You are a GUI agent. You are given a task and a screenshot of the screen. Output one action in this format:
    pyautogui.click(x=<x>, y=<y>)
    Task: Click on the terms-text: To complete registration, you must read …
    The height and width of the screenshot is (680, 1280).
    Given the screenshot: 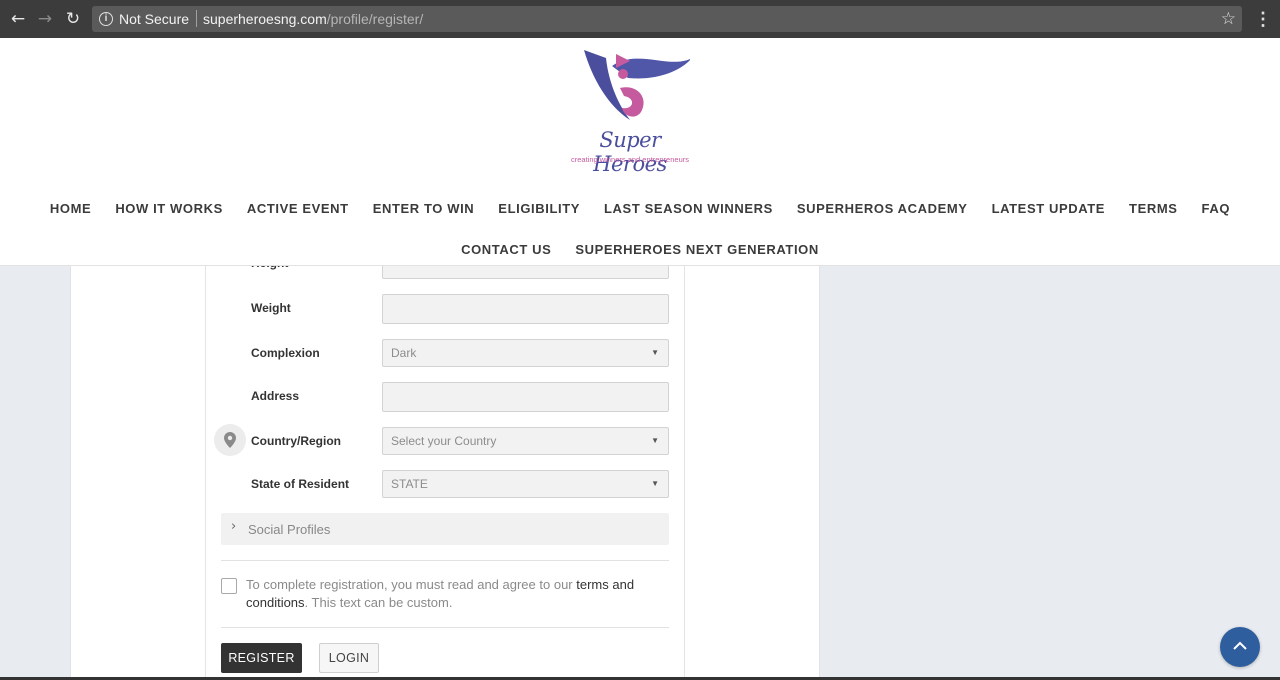 What is the action you would take?
    pyautogui.click(x=456, y=594)
    